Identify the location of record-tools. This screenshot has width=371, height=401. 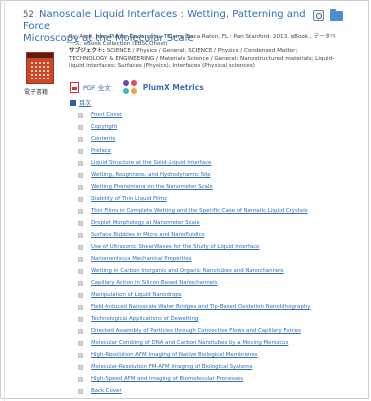
(328, 14).